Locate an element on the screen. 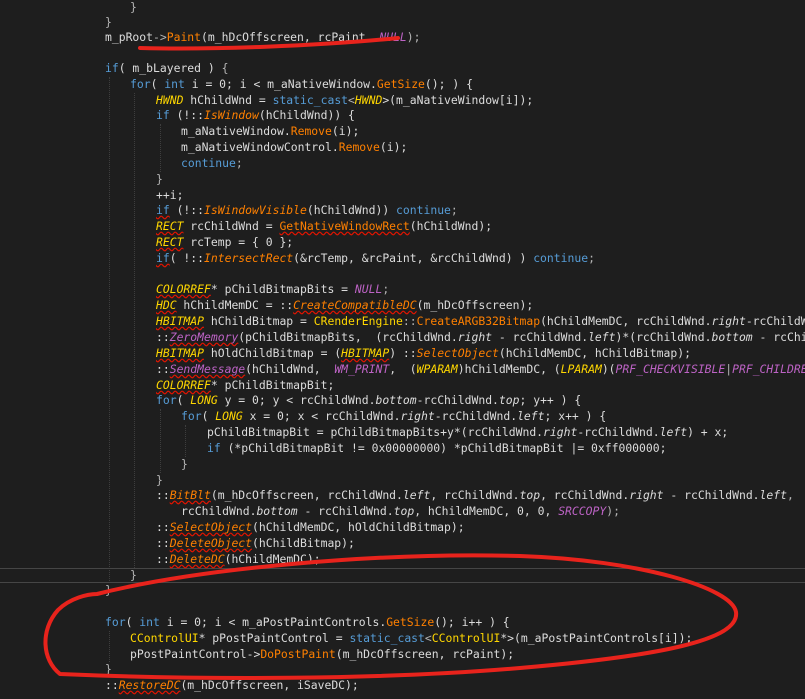  code-line: RECT rcTemp = { 0 }; is located at coordinates (146, 243).